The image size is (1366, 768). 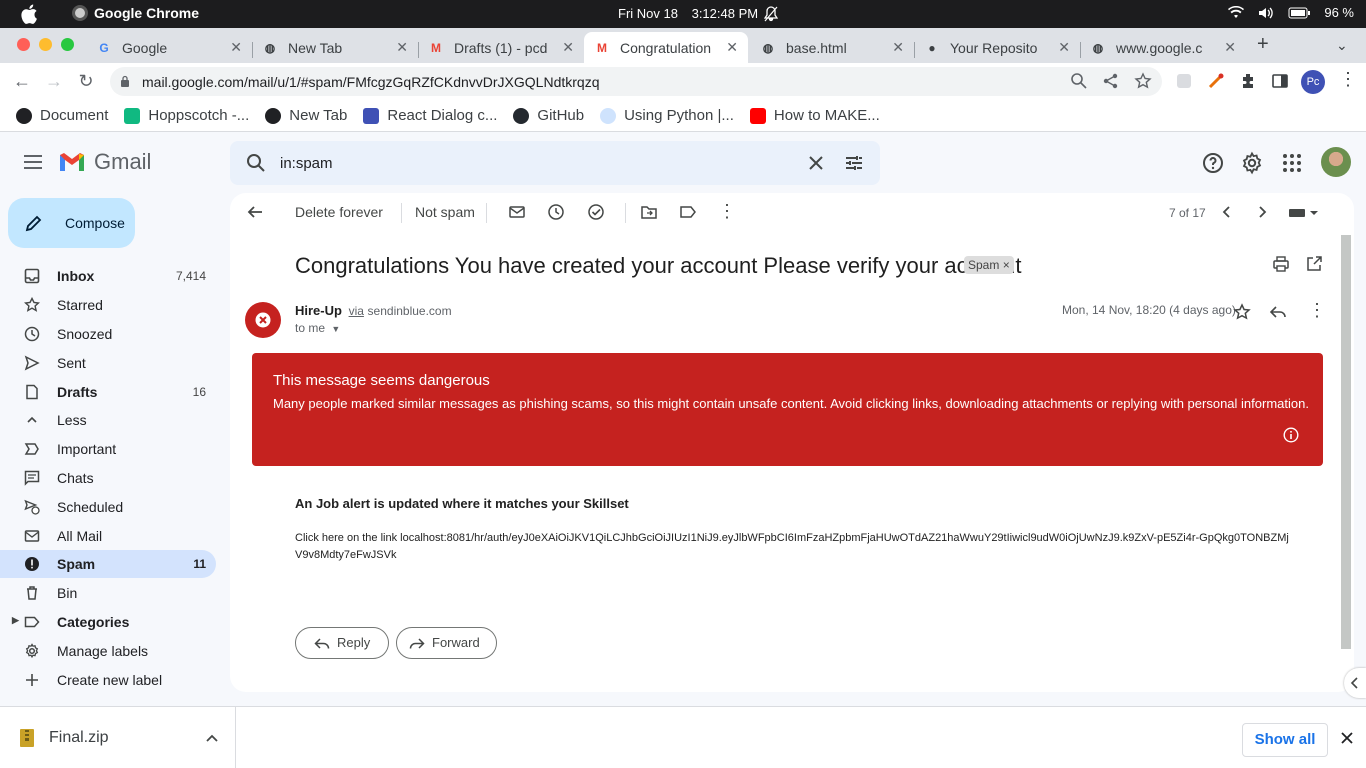 What do you see at coordinates (108, 622) in the screenshot?
I see `sidebar-item-categories: ▶ Categories` at bounding box center [108, 622].